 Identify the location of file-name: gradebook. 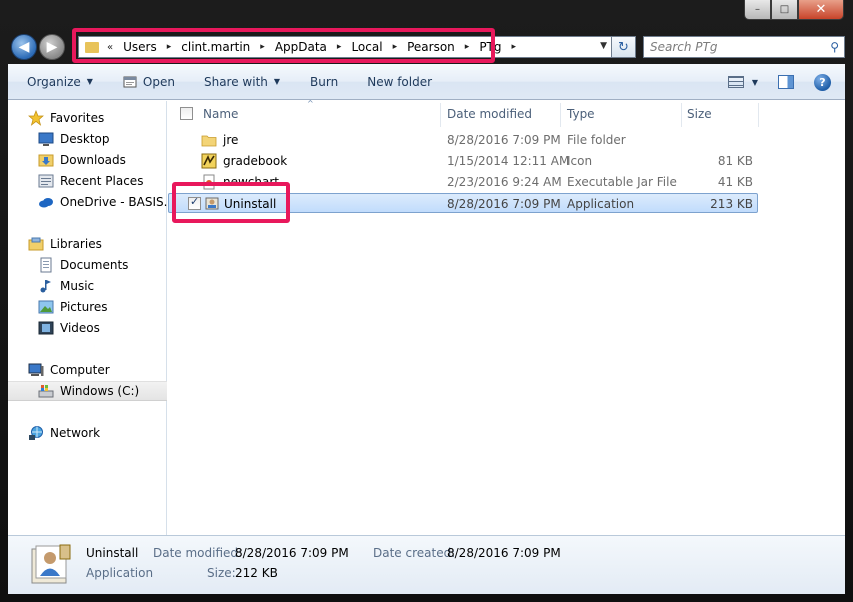
(255, 161).